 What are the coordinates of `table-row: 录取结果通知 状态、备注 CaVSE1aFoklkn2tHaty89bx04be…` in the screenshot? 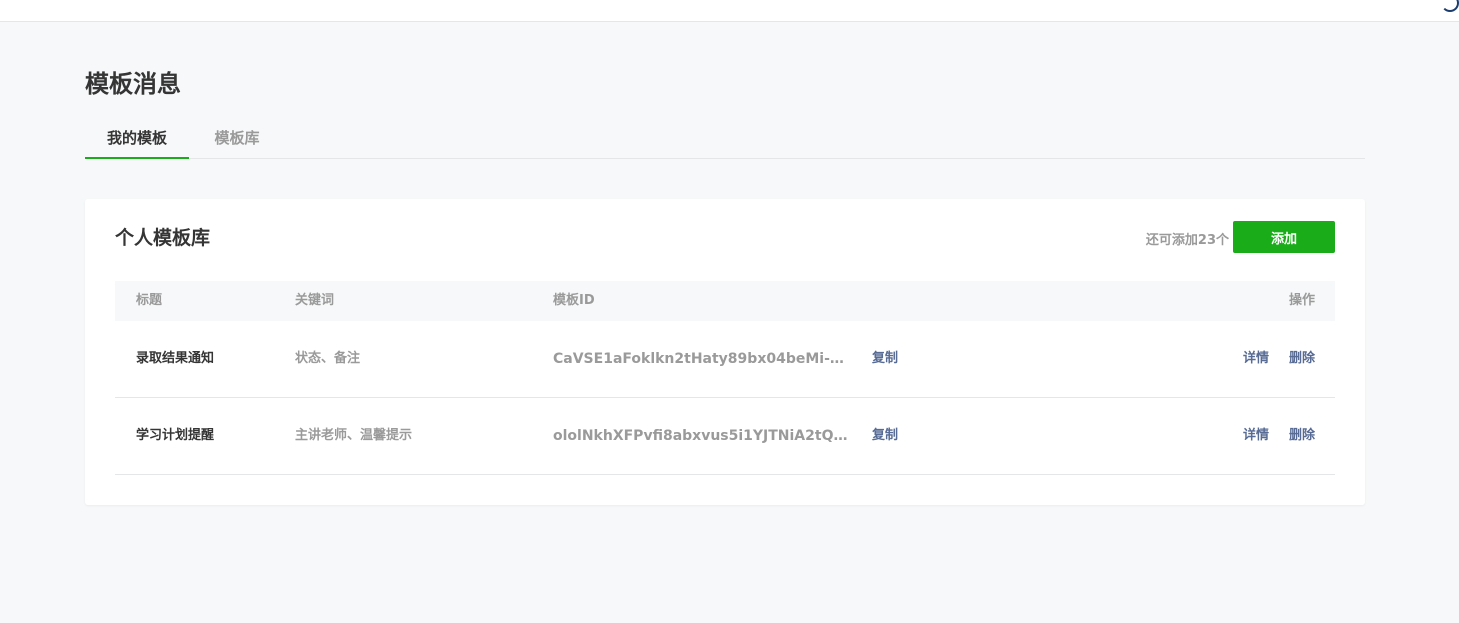 It's located at (725, 359).